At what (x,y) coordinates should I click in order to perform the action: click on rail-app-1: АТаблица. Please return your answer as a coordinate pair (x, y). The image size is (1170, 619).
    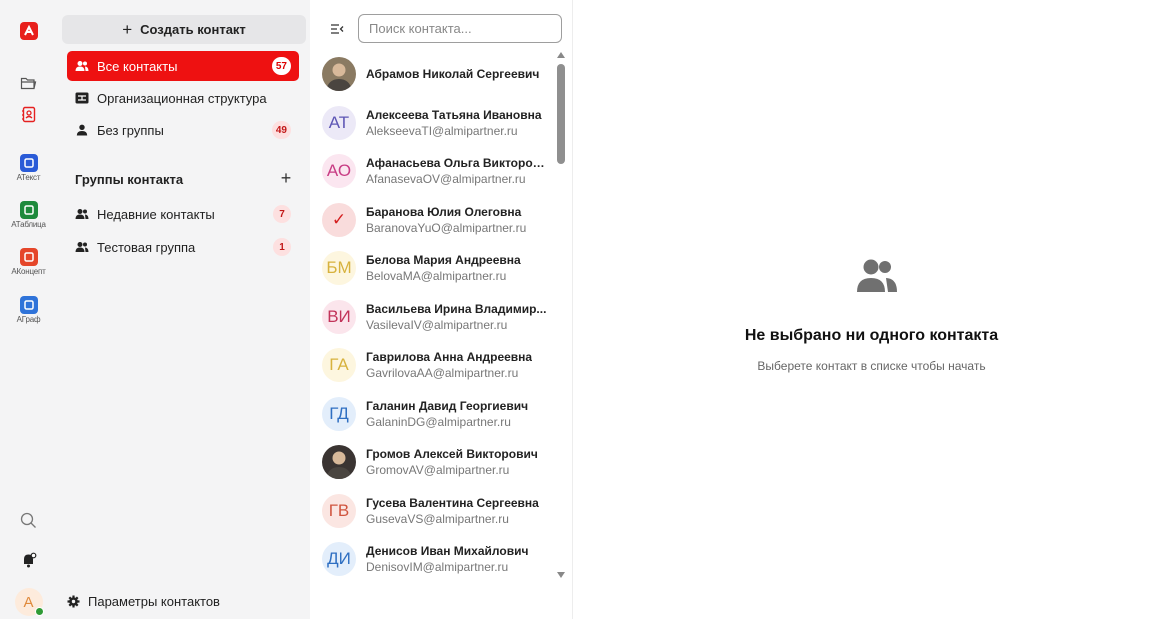
    Looking at the image, I should click on (28, 215).